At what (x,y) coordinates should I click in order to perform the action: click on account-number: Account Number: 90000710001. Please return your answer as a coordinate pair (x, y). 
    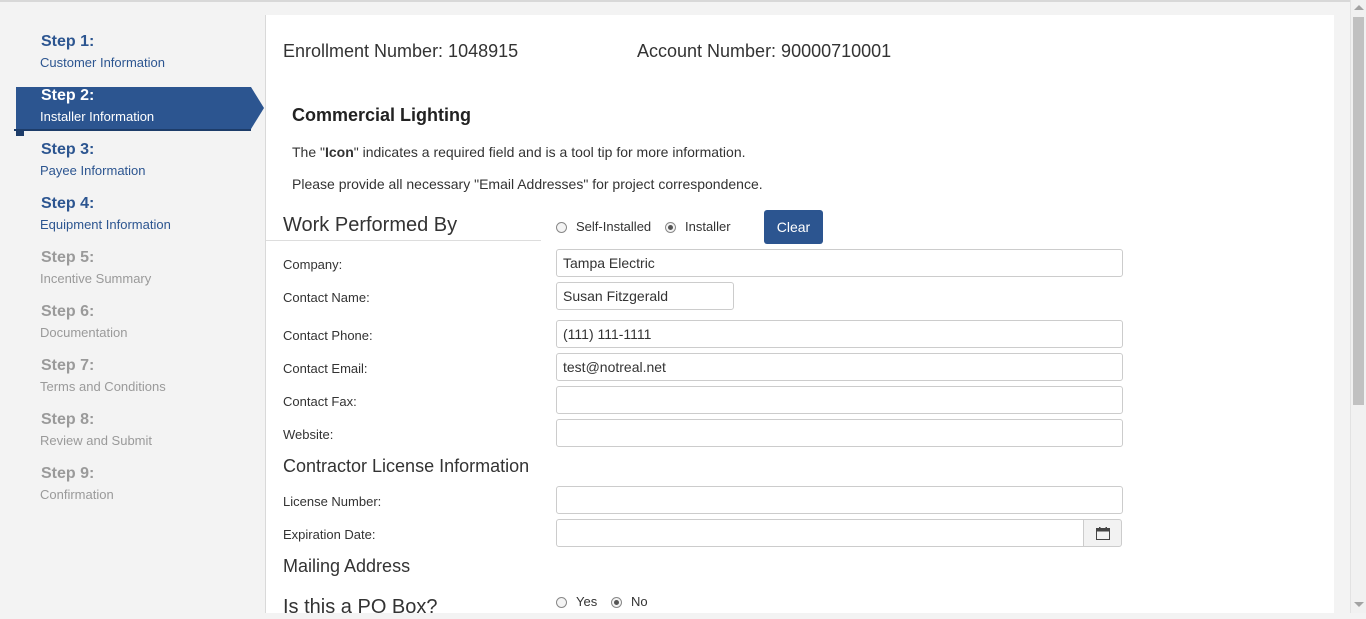
    Looking at the image, I should click on (764, 51).